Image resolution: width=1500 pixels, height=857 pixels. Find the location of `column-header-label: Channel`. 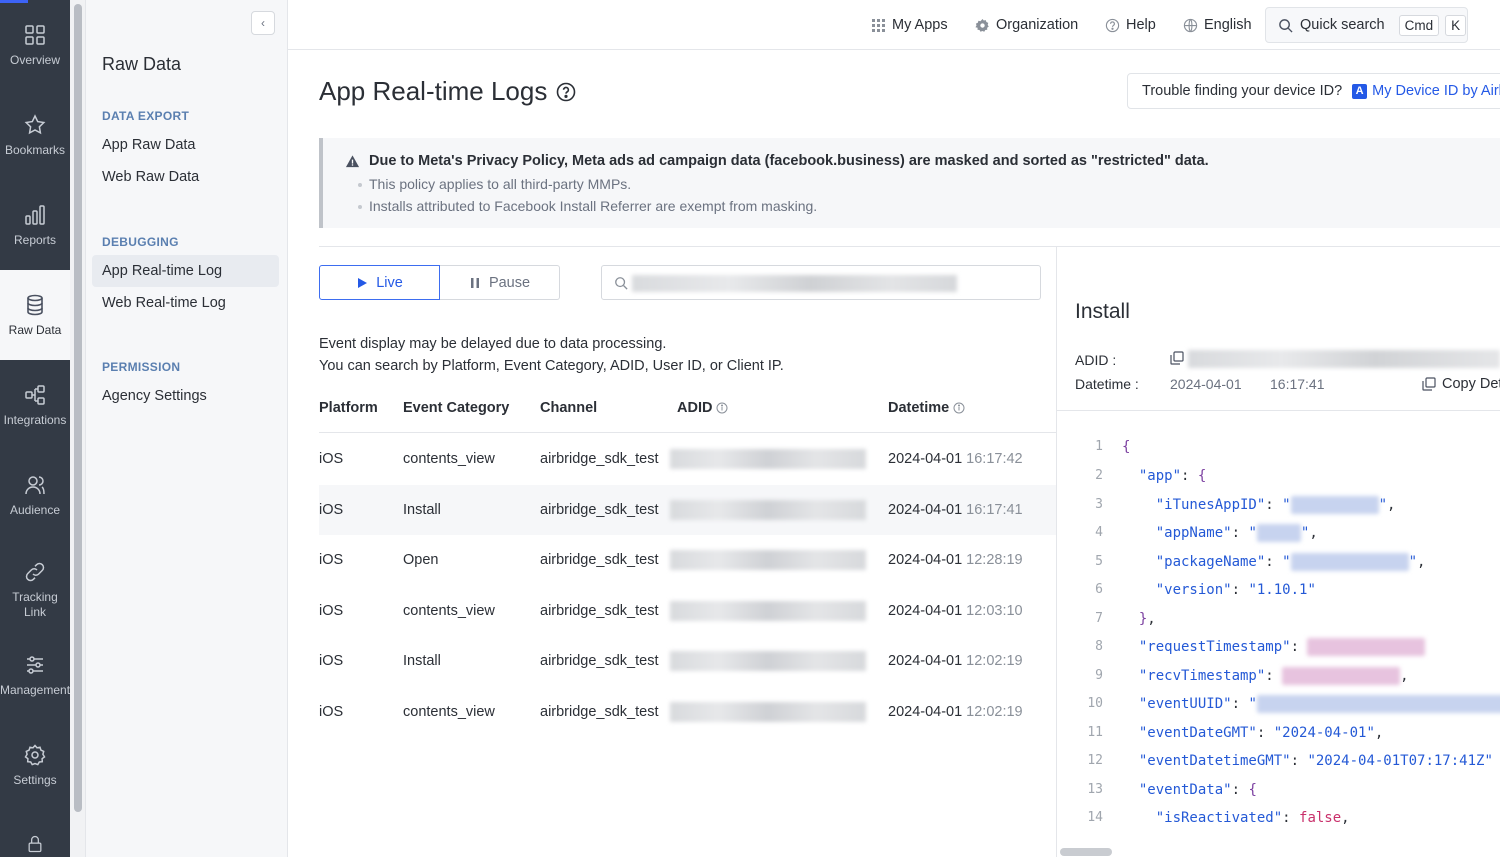

column-header-label: Channel is located at coordinates (569, 408).